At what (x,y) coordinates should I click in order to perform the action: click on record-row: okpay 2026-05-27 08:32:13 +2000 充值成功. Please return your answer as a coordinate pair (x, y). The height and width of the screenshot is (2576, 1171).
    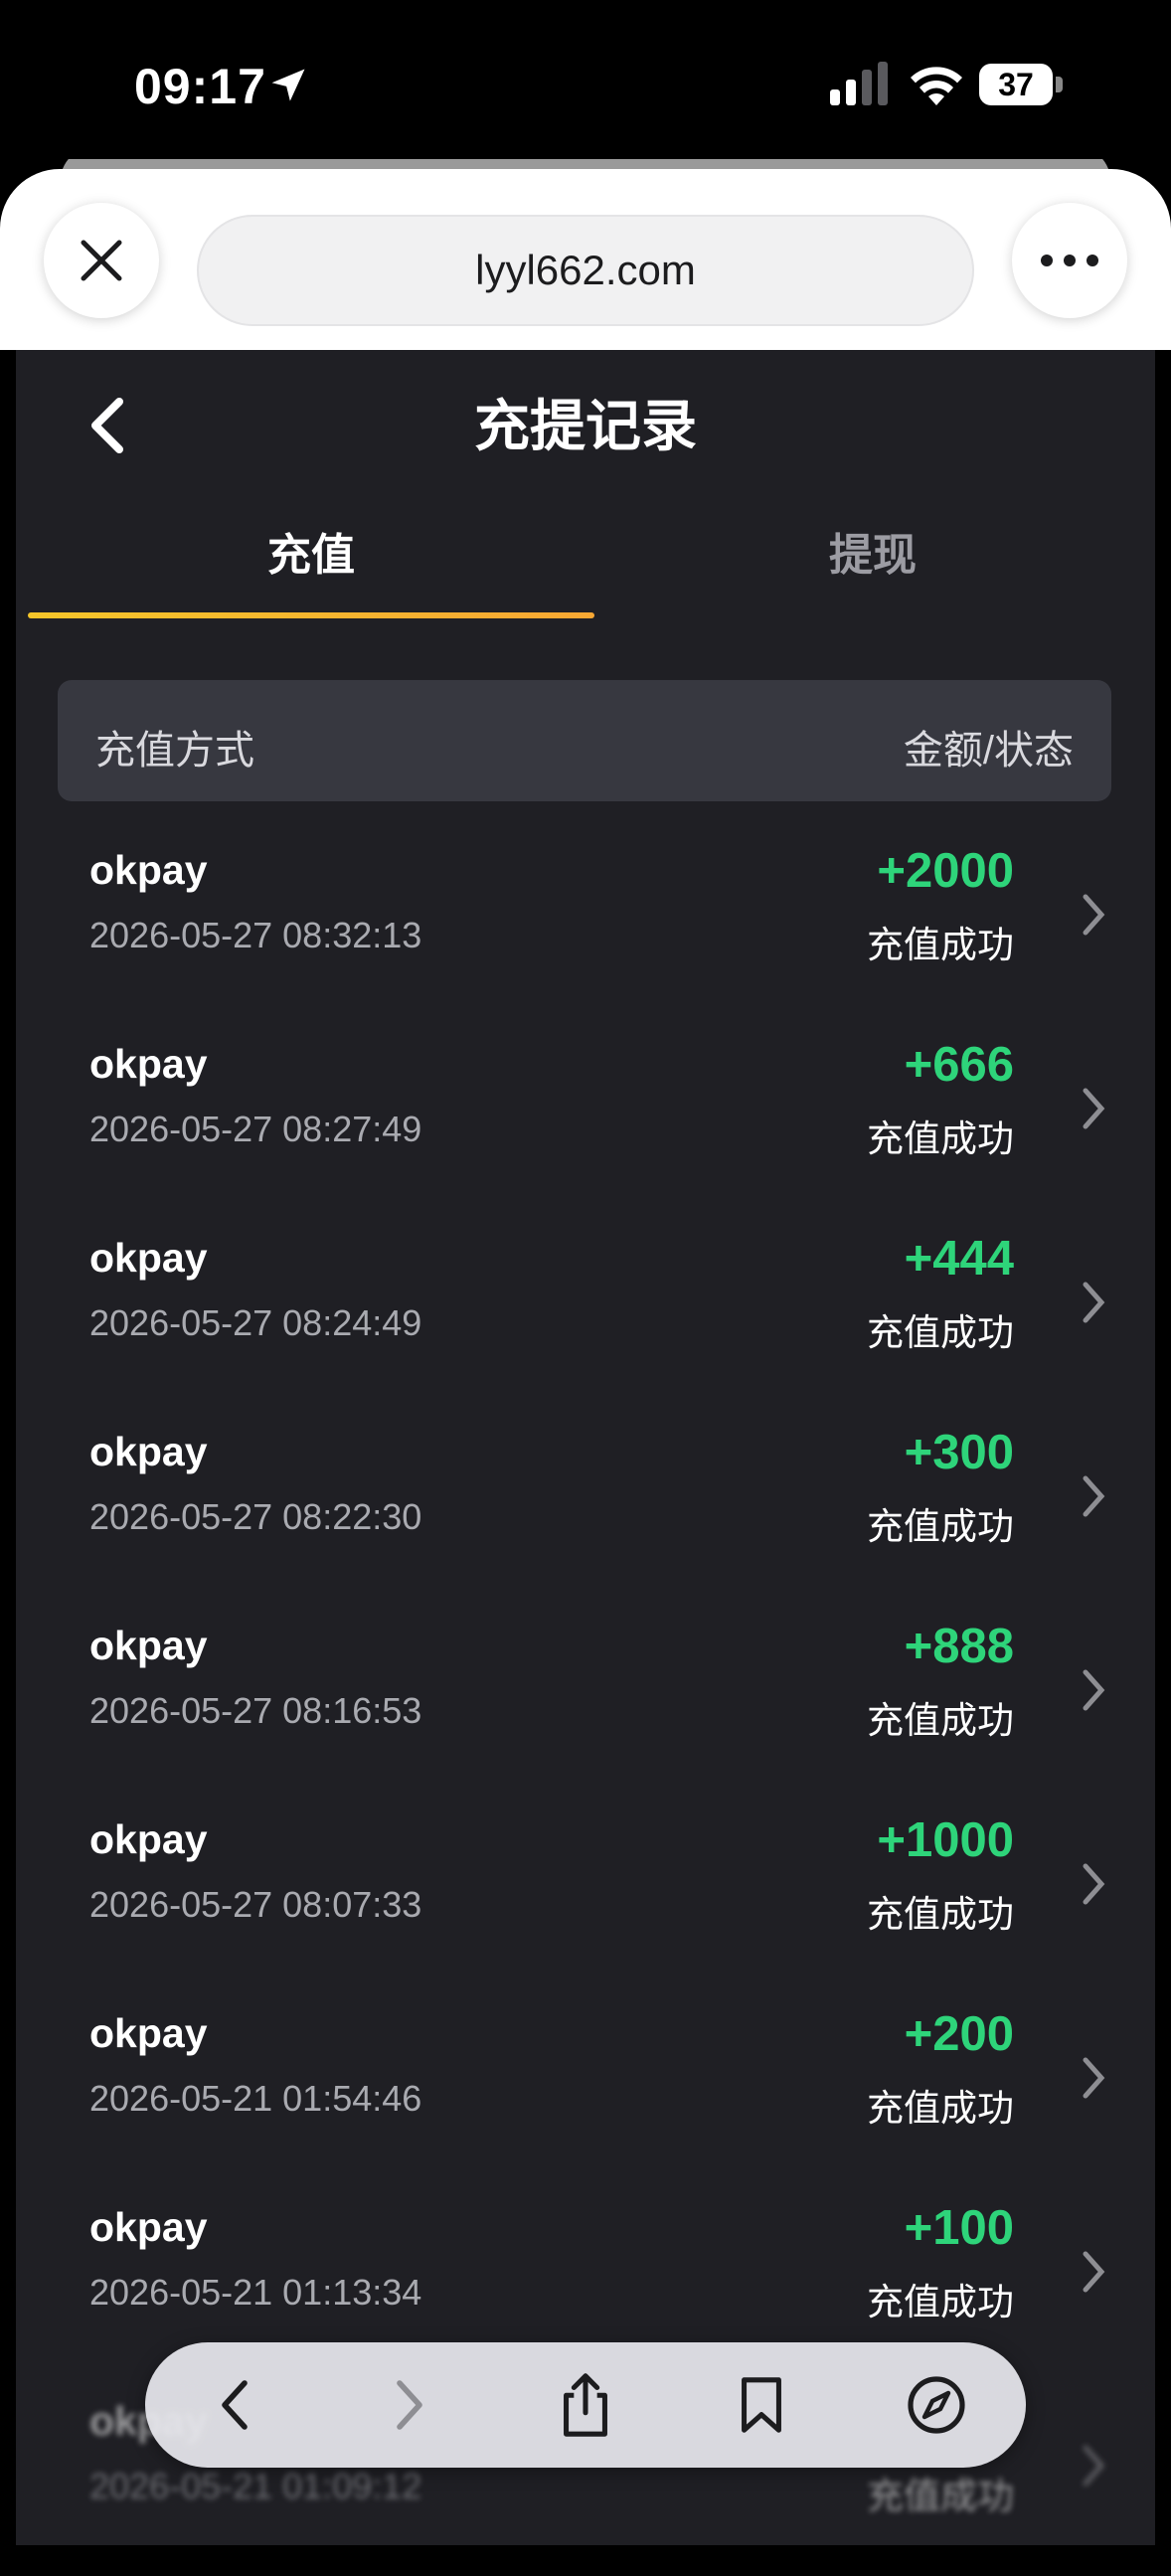
    Looking at the image, I should click on (585, 928).